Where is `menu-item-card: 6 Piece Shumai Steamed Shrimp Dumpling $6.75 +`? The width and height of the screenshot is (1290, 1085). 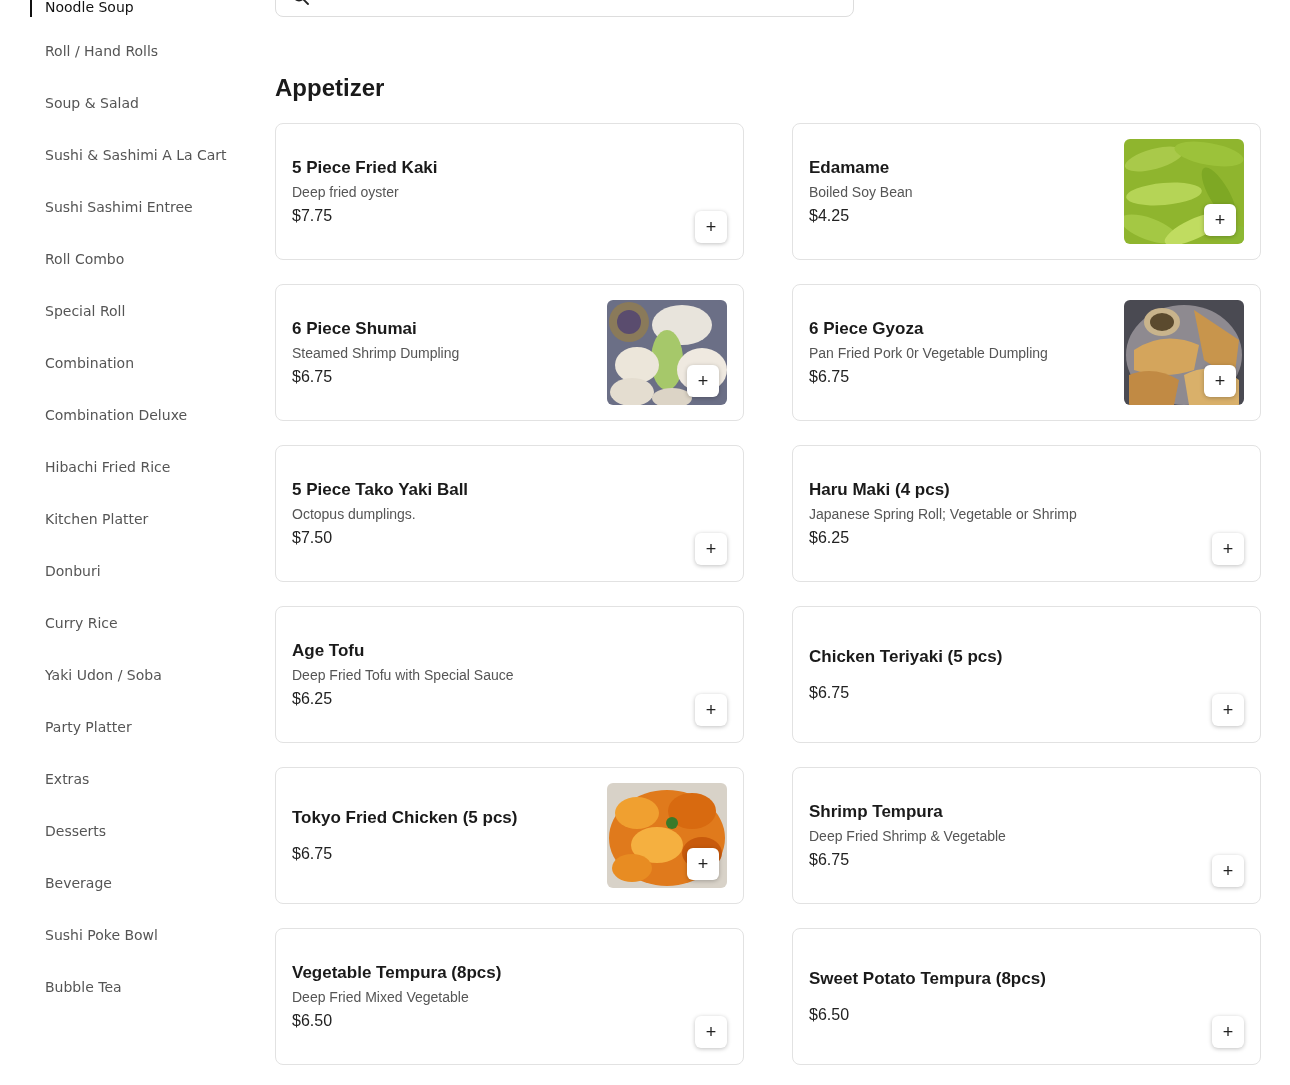
menu-item-card: 6 Piece Shumai Steamed Shrimp Dumpling $6.75 + is located at coordinates (509, 352).